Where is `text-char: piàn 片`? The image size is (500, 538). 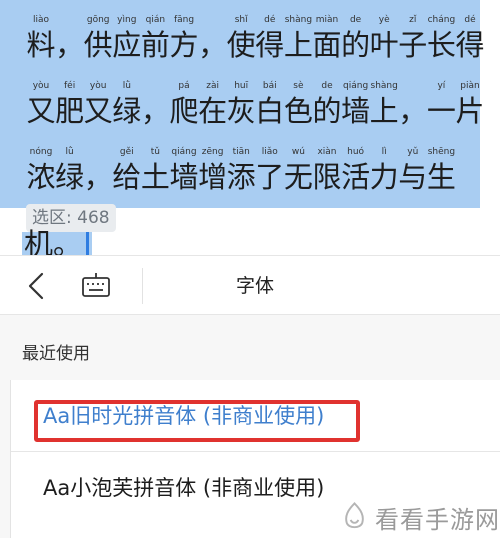
text-char: piàn 片 is located at coordinates (470, 105).